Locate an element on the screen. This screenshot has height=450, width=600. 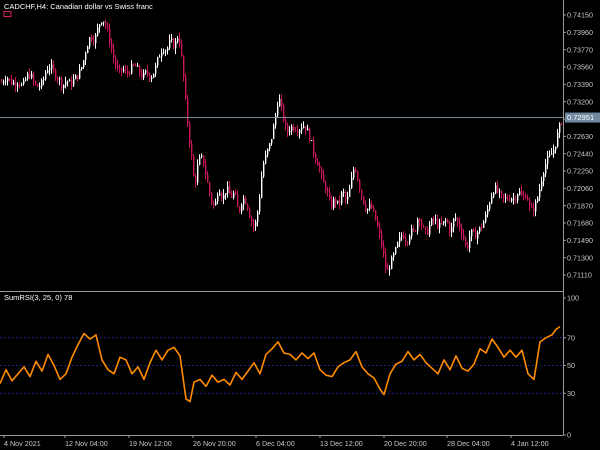
time-tick-label: 13 Dec 12:00 is located at coordinates (341, 443).